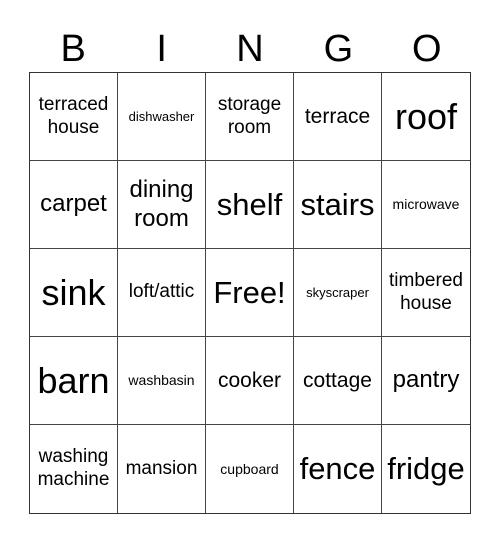 This screenshot has height=544, width=500. What do you see at coordinates (426, 117) in the screenshot?
I see `bingo-cell: roof` at bounding box center [426, 117].